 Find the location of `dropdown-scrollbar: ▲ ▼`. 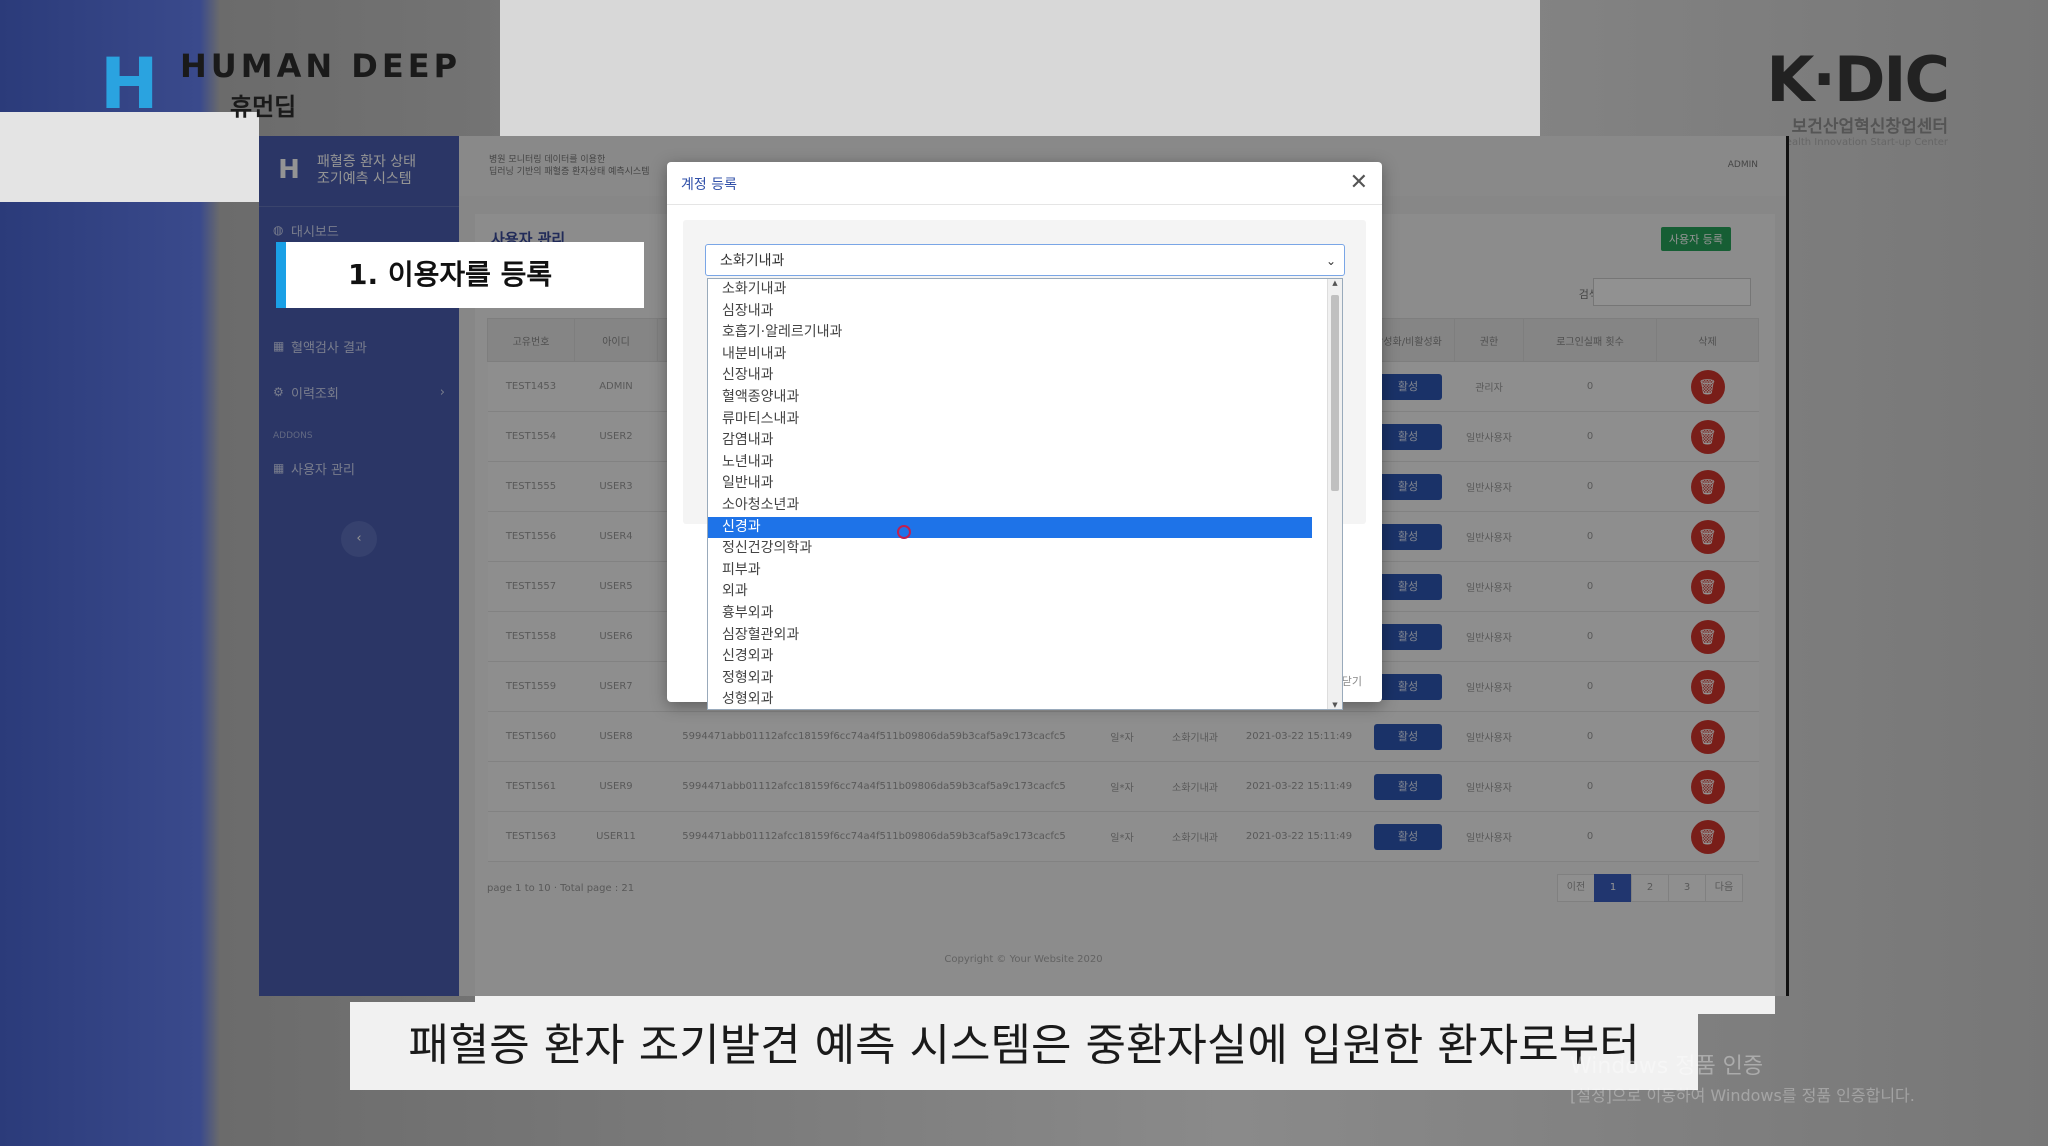

dropdown-scrollbar: ▲ ▼ is located at coordinates (1334, 494).